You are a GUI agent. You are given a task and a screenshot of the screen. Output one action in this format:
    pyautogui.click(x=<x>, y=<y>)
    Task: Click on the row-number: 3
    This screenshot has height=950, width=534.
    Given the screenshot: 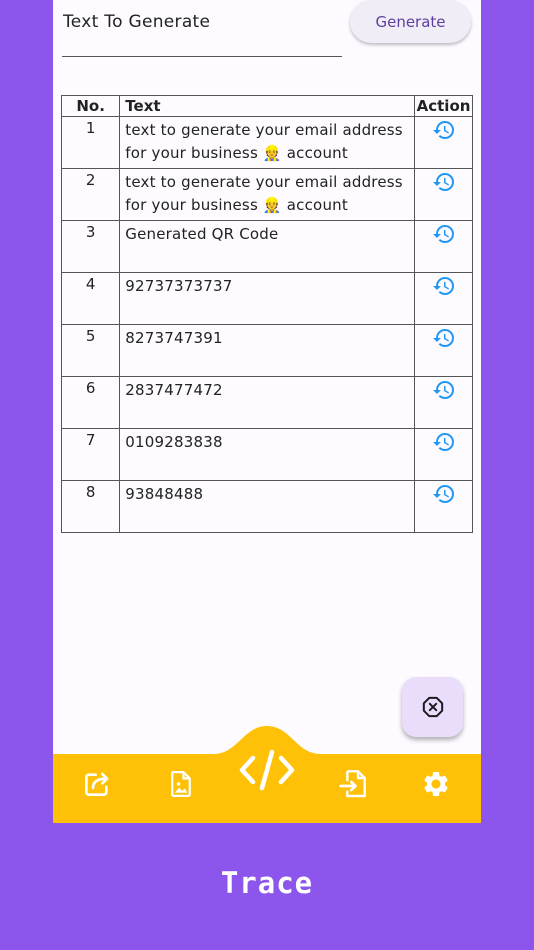 What is the action you would take?
    pyautogui.click(x=90, y=232)
    